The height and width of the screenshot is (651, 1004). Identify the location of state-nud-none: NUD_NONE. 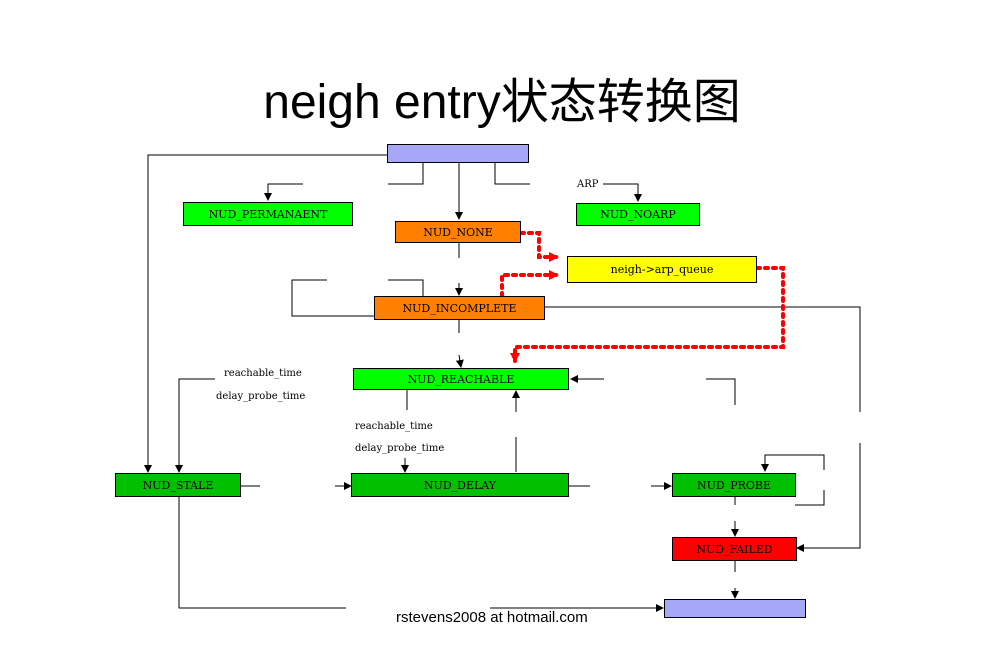
(458, 232).